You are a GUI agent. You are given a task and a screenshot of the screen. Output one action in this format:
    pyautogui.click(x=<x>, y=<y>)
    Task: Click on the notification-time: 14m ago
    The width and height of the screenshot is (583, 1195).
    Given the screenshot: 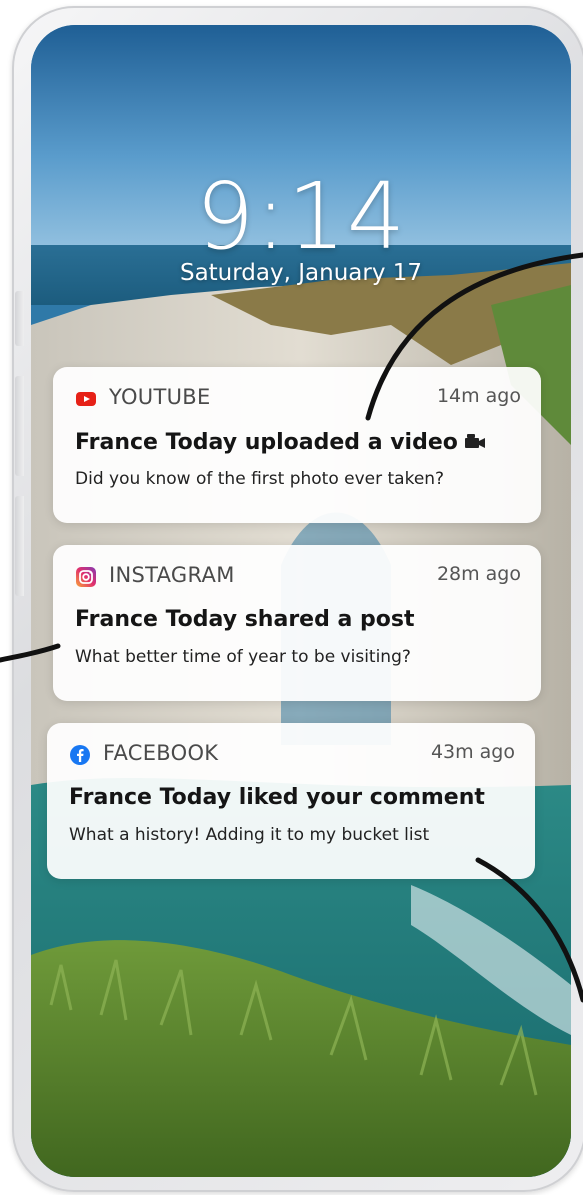 What is the action you would take?
    pyautogui.click(x=478, y=396)
    